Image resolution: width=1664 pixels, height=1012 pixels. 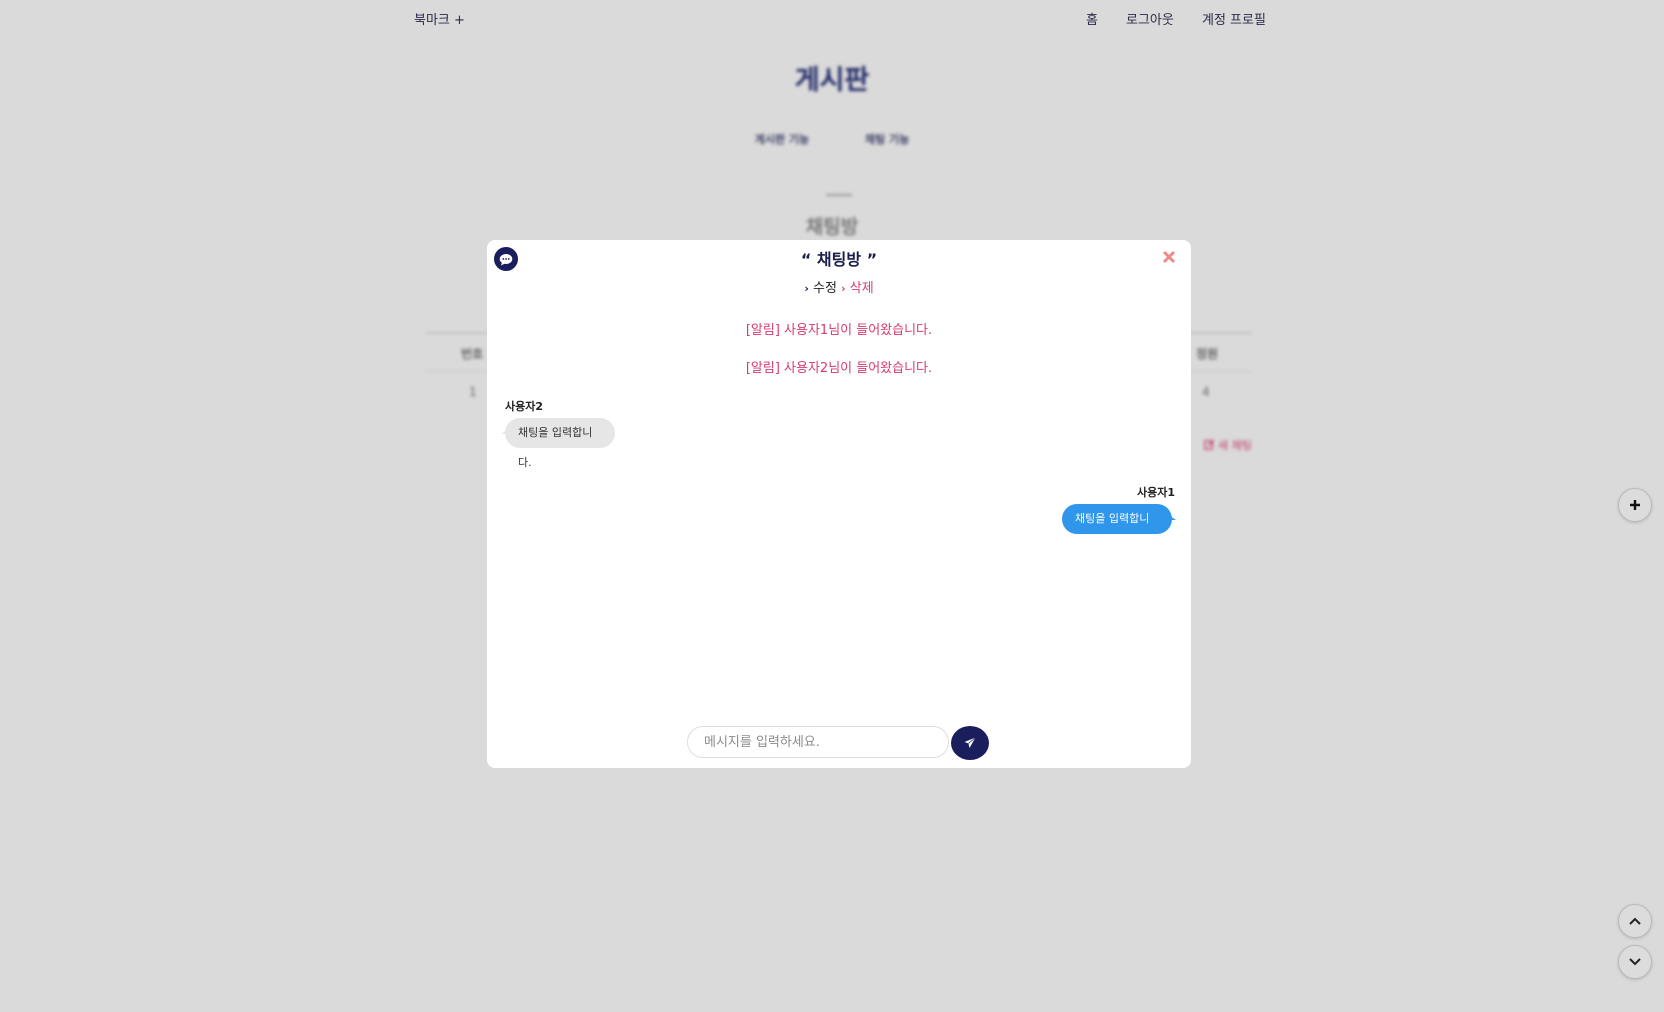 I want to click on tab-board: 게시판 기능, so click(x=782, y=139).